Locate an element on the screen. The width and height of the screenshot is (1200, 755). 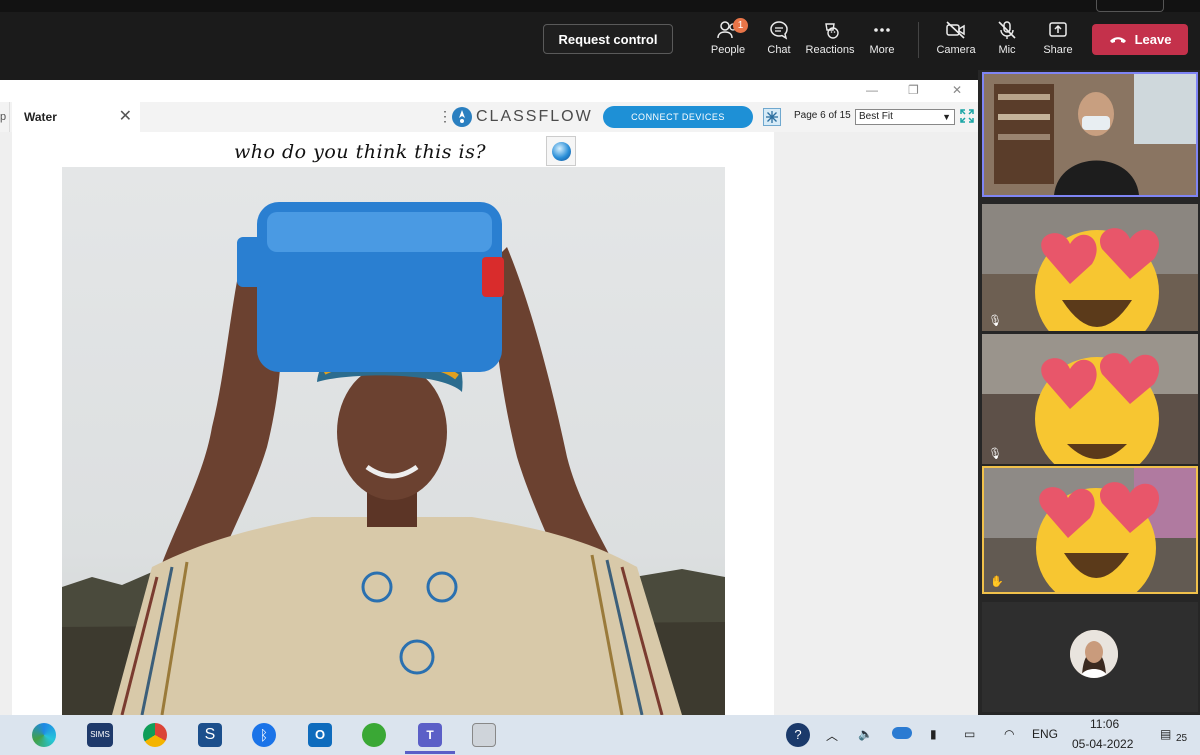
minimize-button: — is located at coordinates (872, 90).